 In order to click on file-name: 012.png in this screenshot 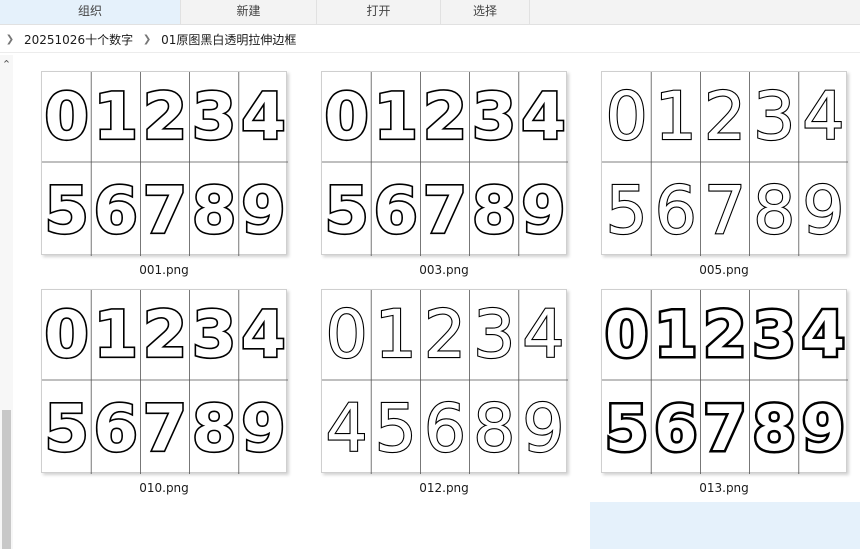, I will do `click(444, 488)`.